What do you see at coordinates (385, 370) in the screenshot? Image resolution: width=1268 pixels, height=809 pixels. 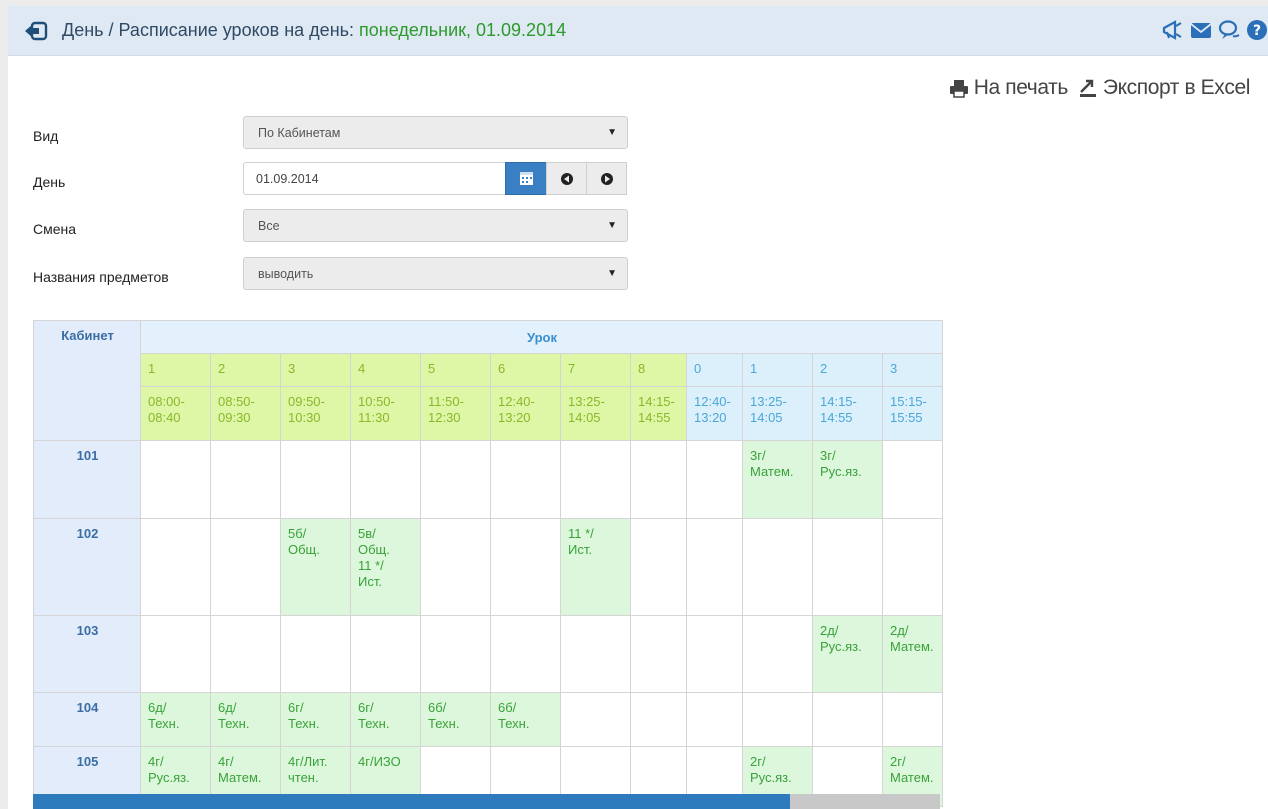 I see `lesson-number: 4` at bounding box center [385, 370].